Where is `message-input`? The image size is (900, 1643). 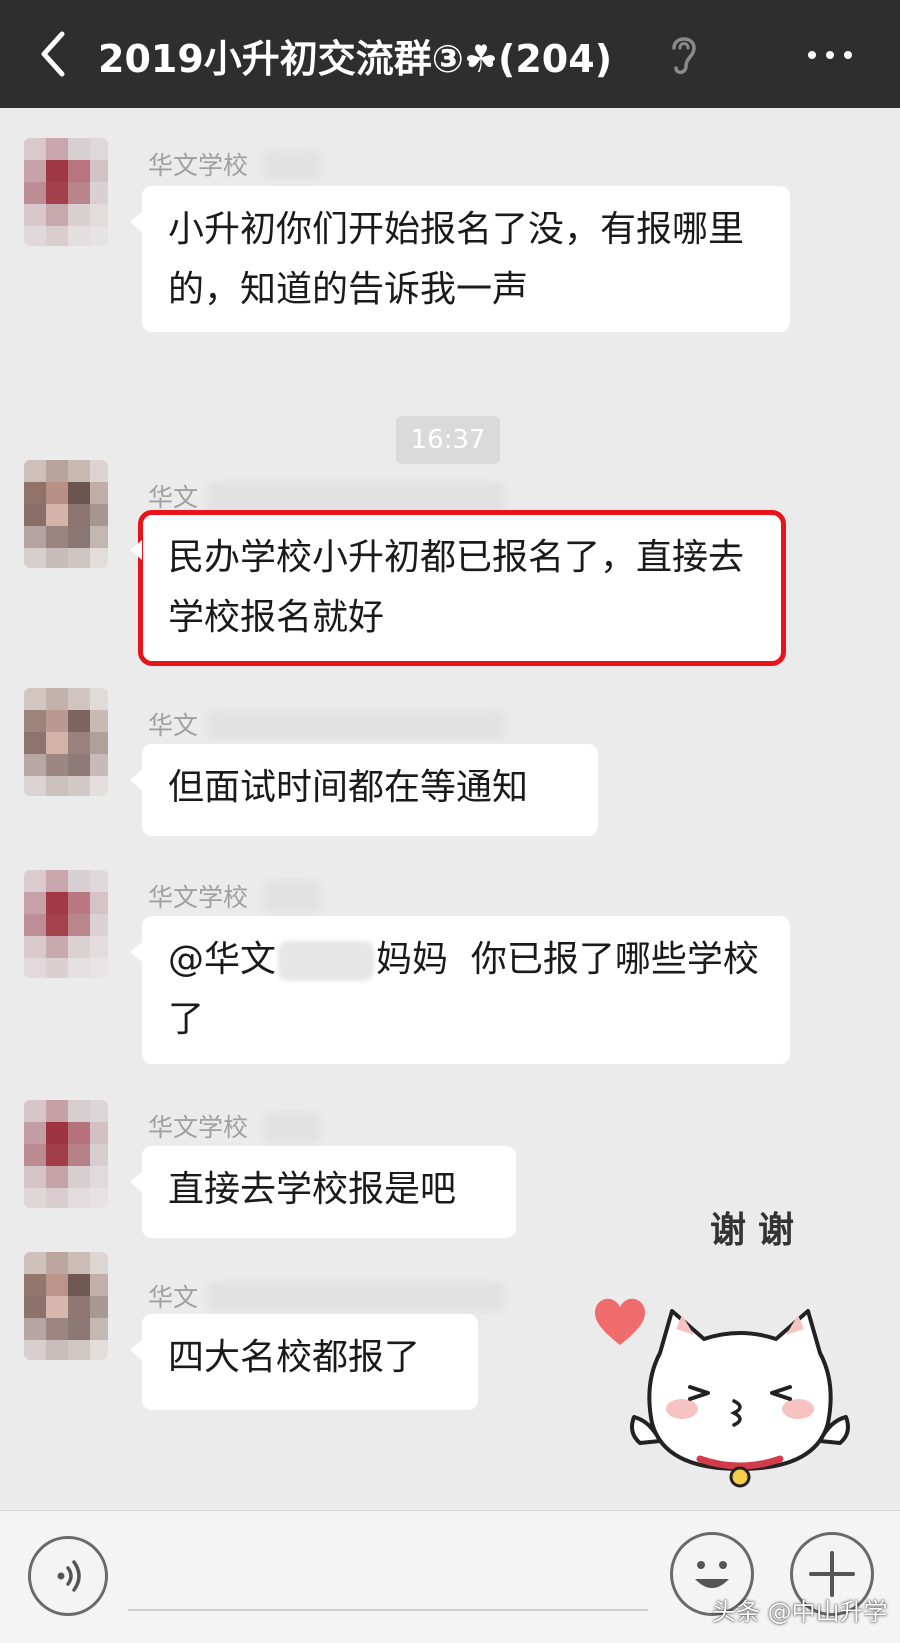
message-input is located at coordinates (388, 1610).